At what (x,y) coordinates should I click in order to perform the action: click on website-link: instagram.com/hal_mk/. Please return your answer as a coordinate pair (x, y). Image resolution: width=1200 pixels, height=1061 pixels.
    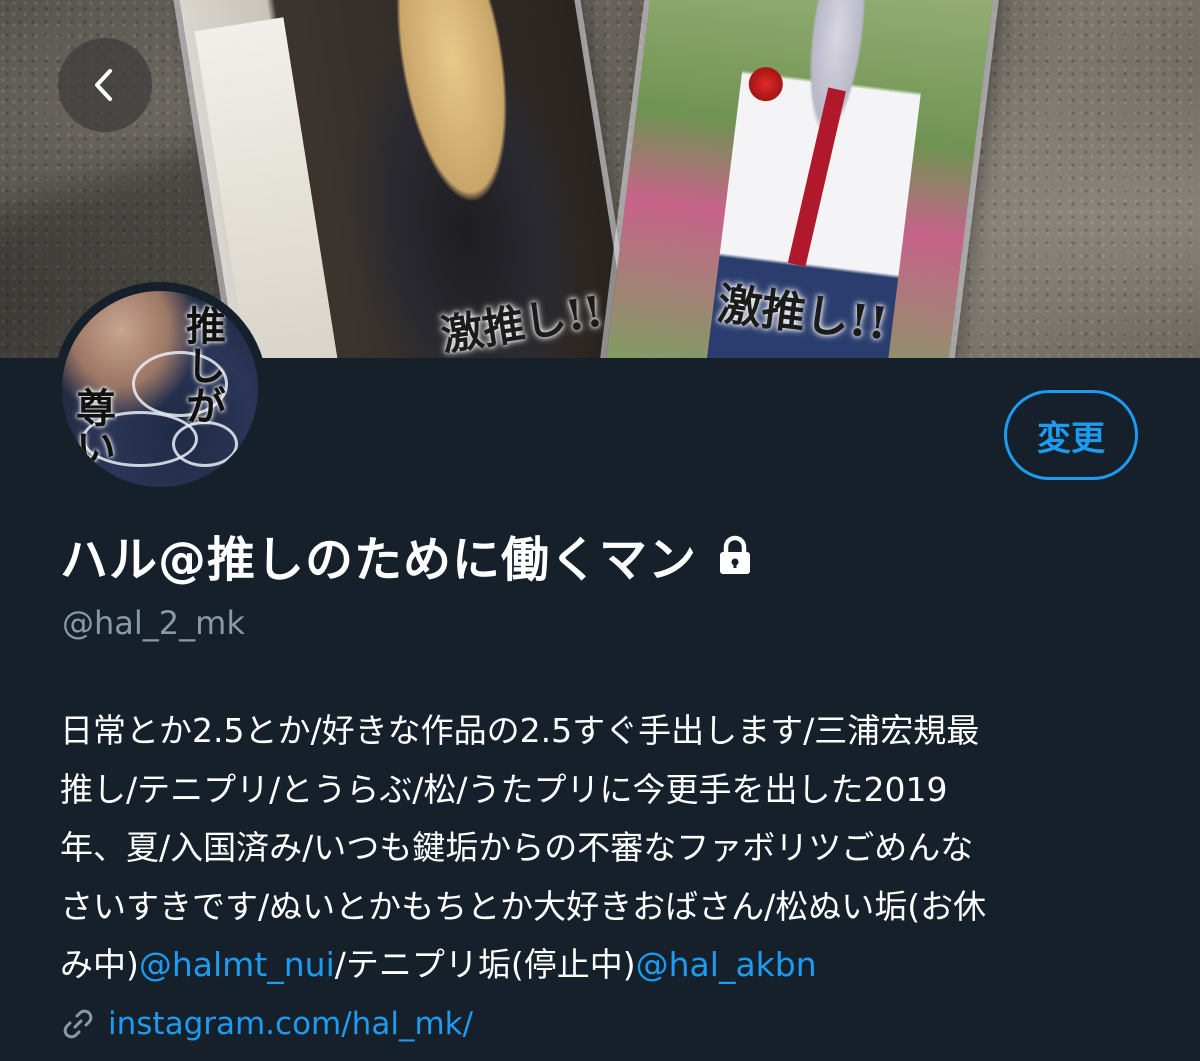
    Looking at the image, I should click on (290, 1024).